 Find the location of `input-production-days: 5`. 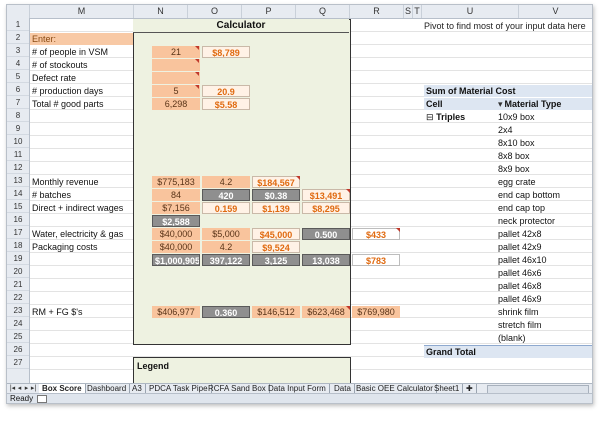

input-production-days: 5 is located at coordinates (176, 91).